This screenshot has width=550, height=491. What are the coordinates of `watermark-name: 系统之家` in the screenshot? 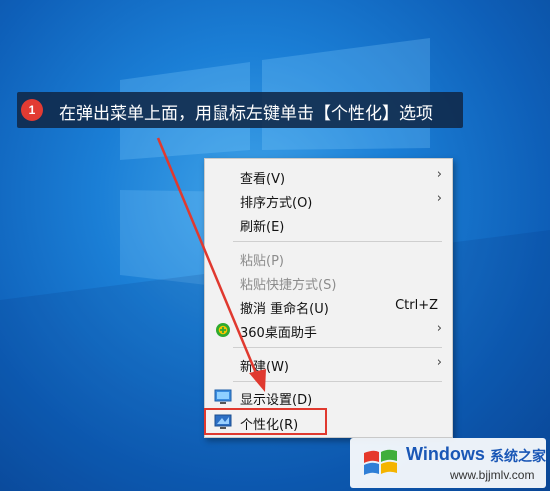 It's located at (518, 457).